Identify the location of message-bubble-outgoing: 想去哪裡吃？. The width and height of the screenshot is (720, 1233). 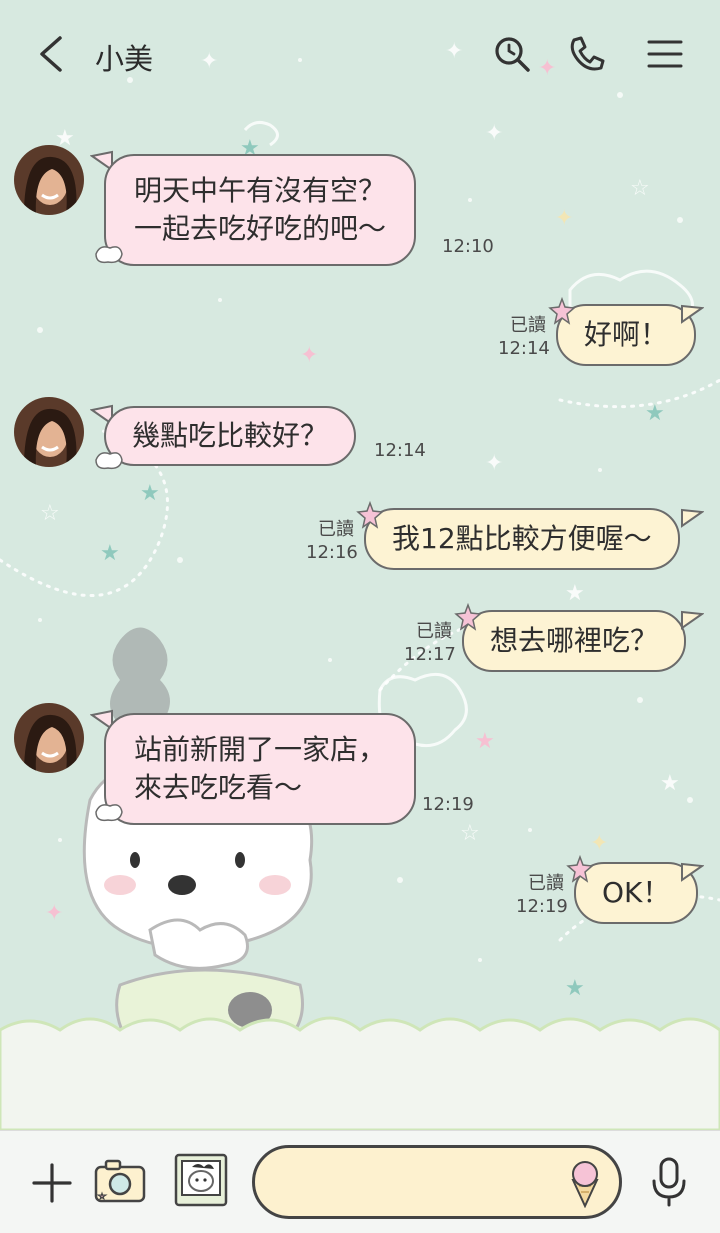
(574, 641).